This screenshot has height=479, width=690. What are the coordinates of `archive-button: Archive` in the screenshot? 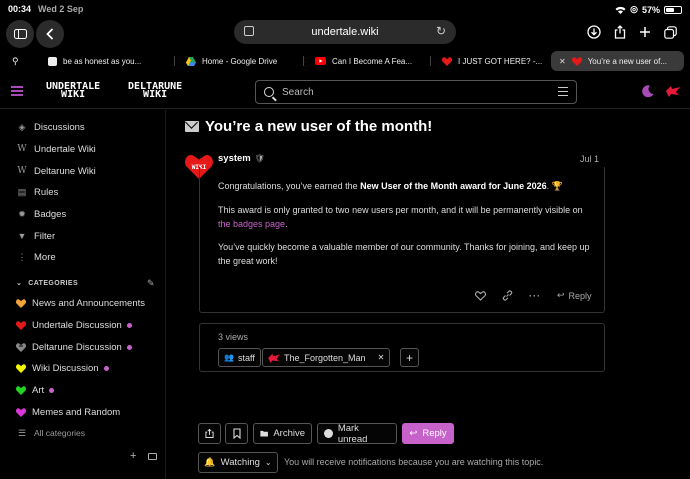 It's located at (282, 433).